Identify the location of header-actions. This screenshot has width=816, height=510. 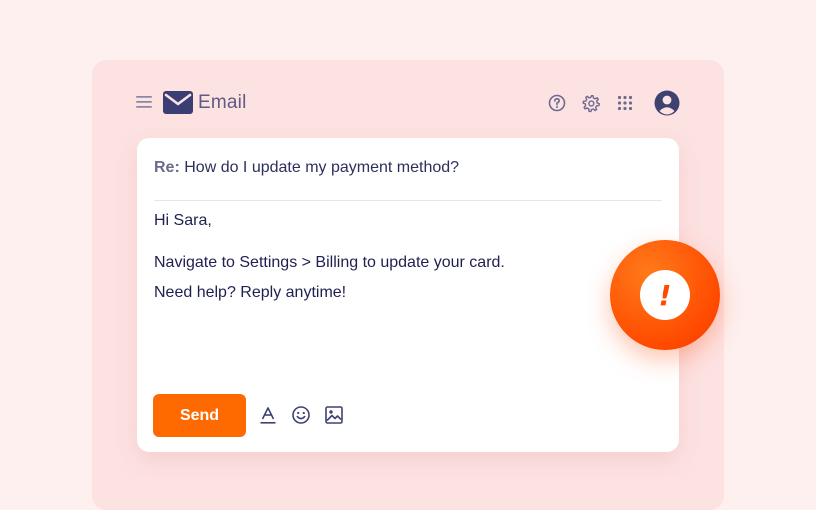
(613, 103).